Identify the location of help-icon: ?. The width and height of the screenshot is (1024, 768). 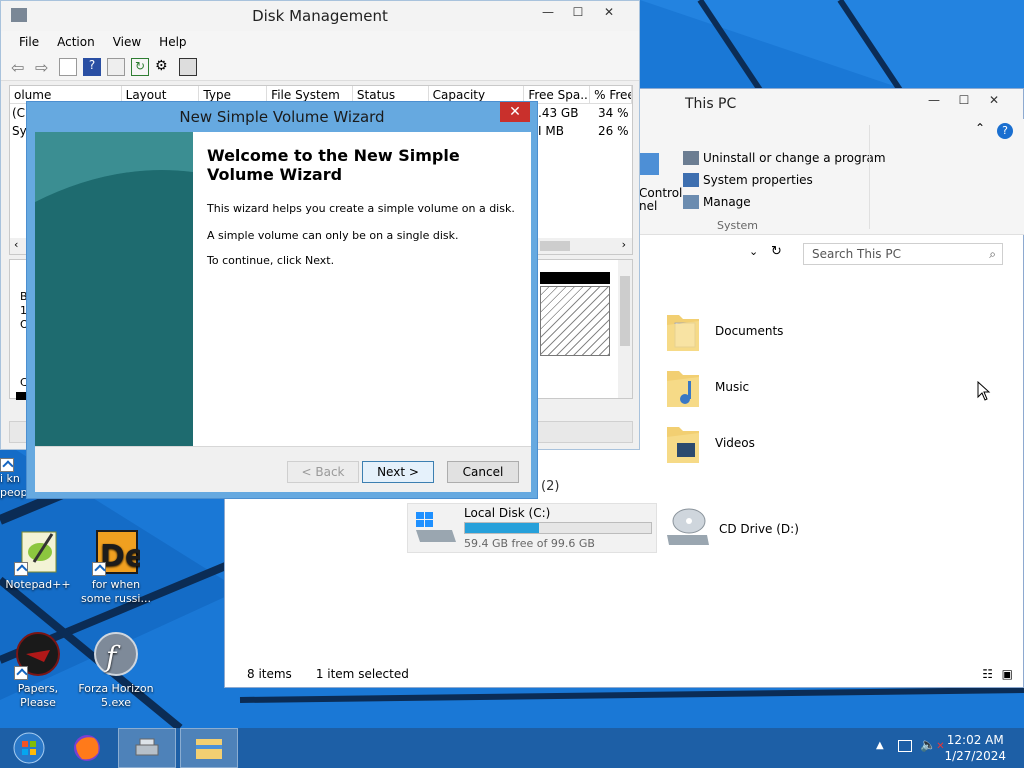
(1005, 131).